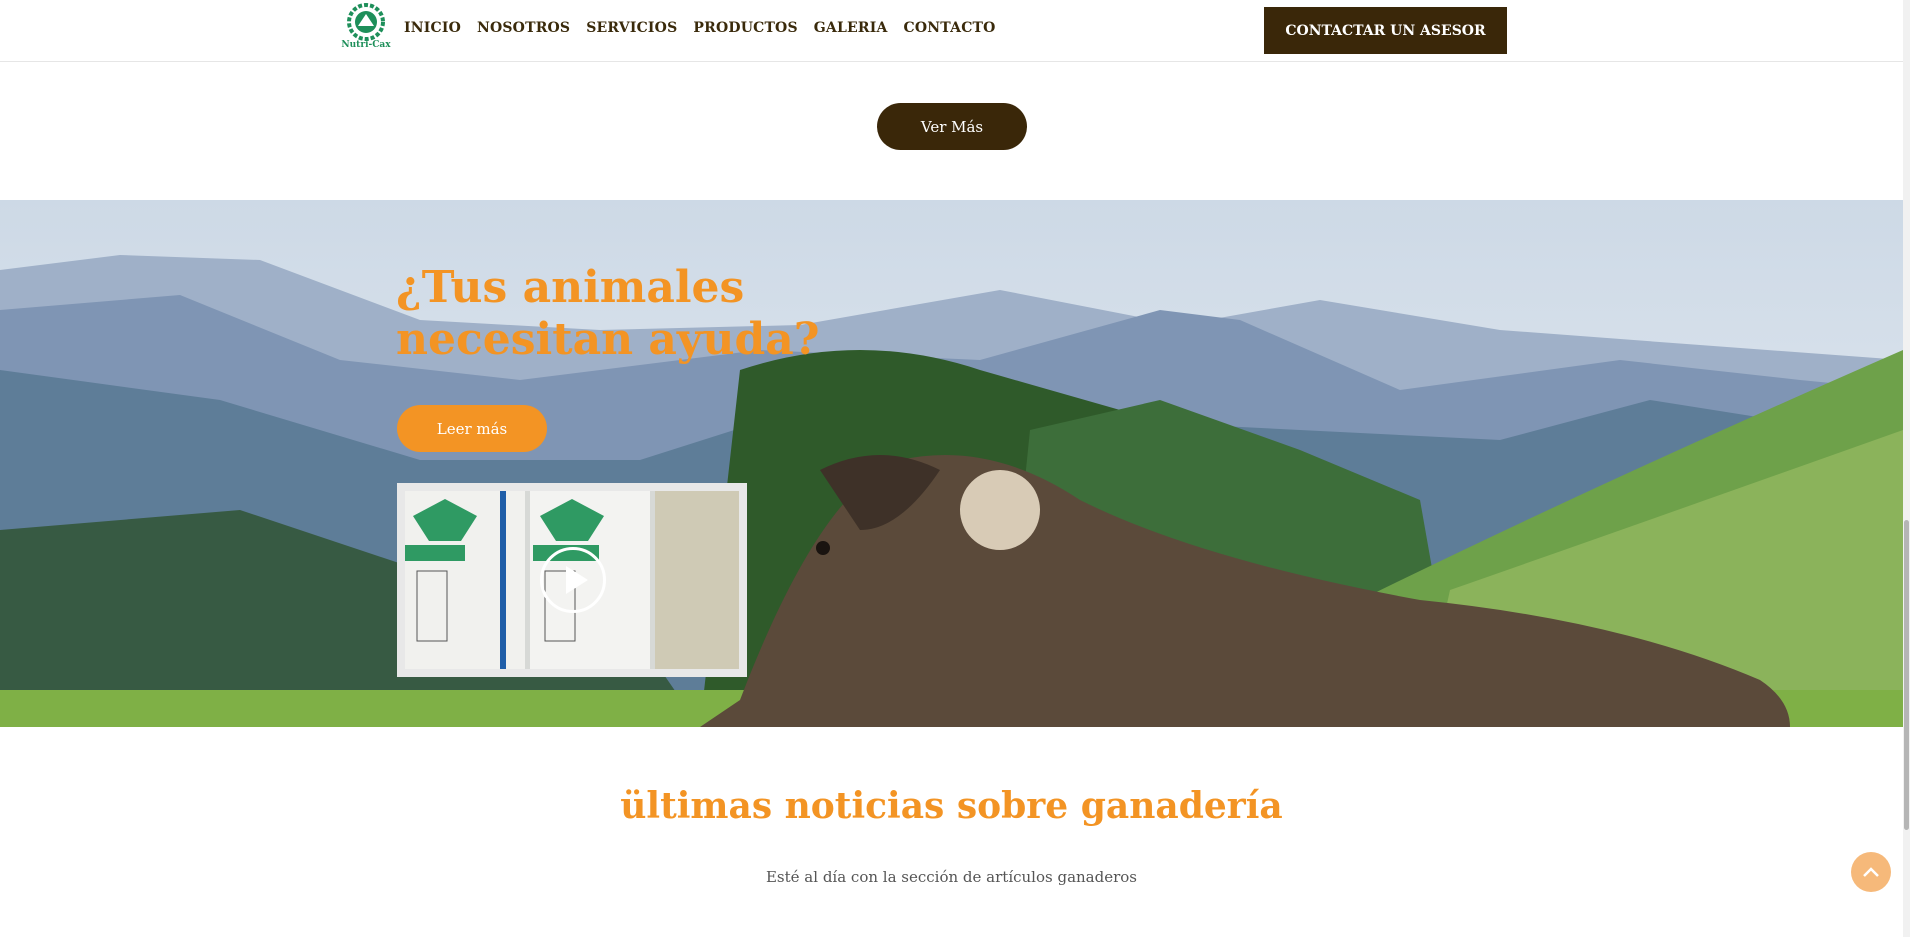  Describe the element at coordinates (432, 28) in the screenshot. I see `nav-inicio: INICIO` at that location.